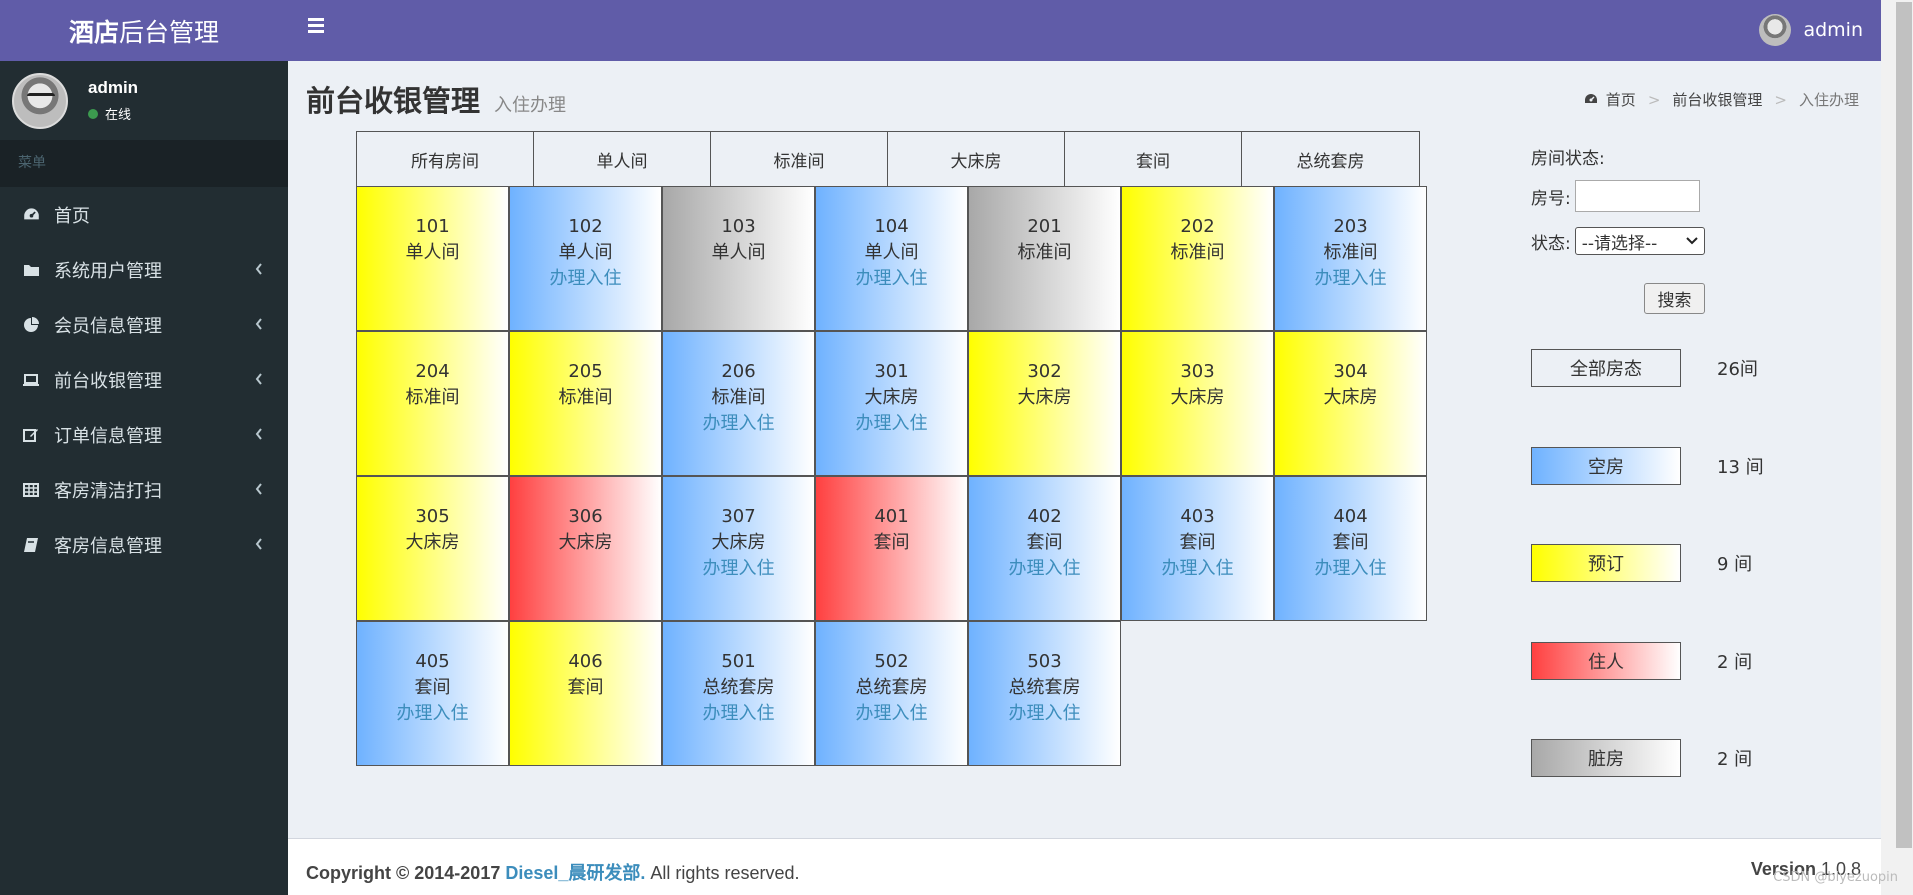 Image resolution: width=1913 pixels, height=895 pixels. Describe the element at coordinates (891, 258) in the screenshot. I see `room-card: 104 单人间 办理入住` at that location.